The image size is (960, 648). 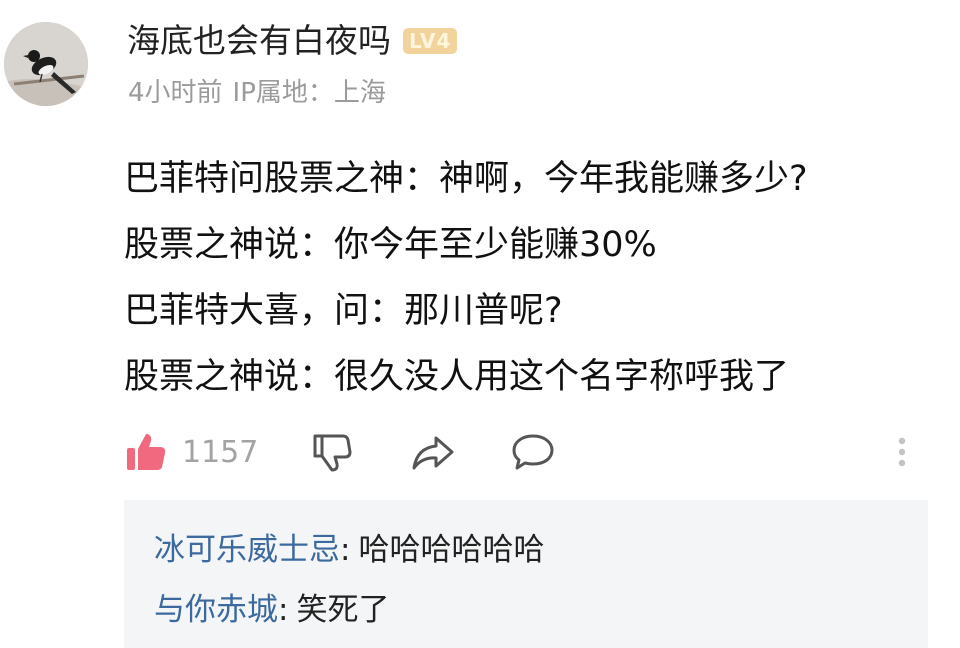 What do you see at coordinates (390, 245) in the screenshot?
I see `content-line: 股票之神说：你今年至少能赚30%` at bounding box center [390, 245].